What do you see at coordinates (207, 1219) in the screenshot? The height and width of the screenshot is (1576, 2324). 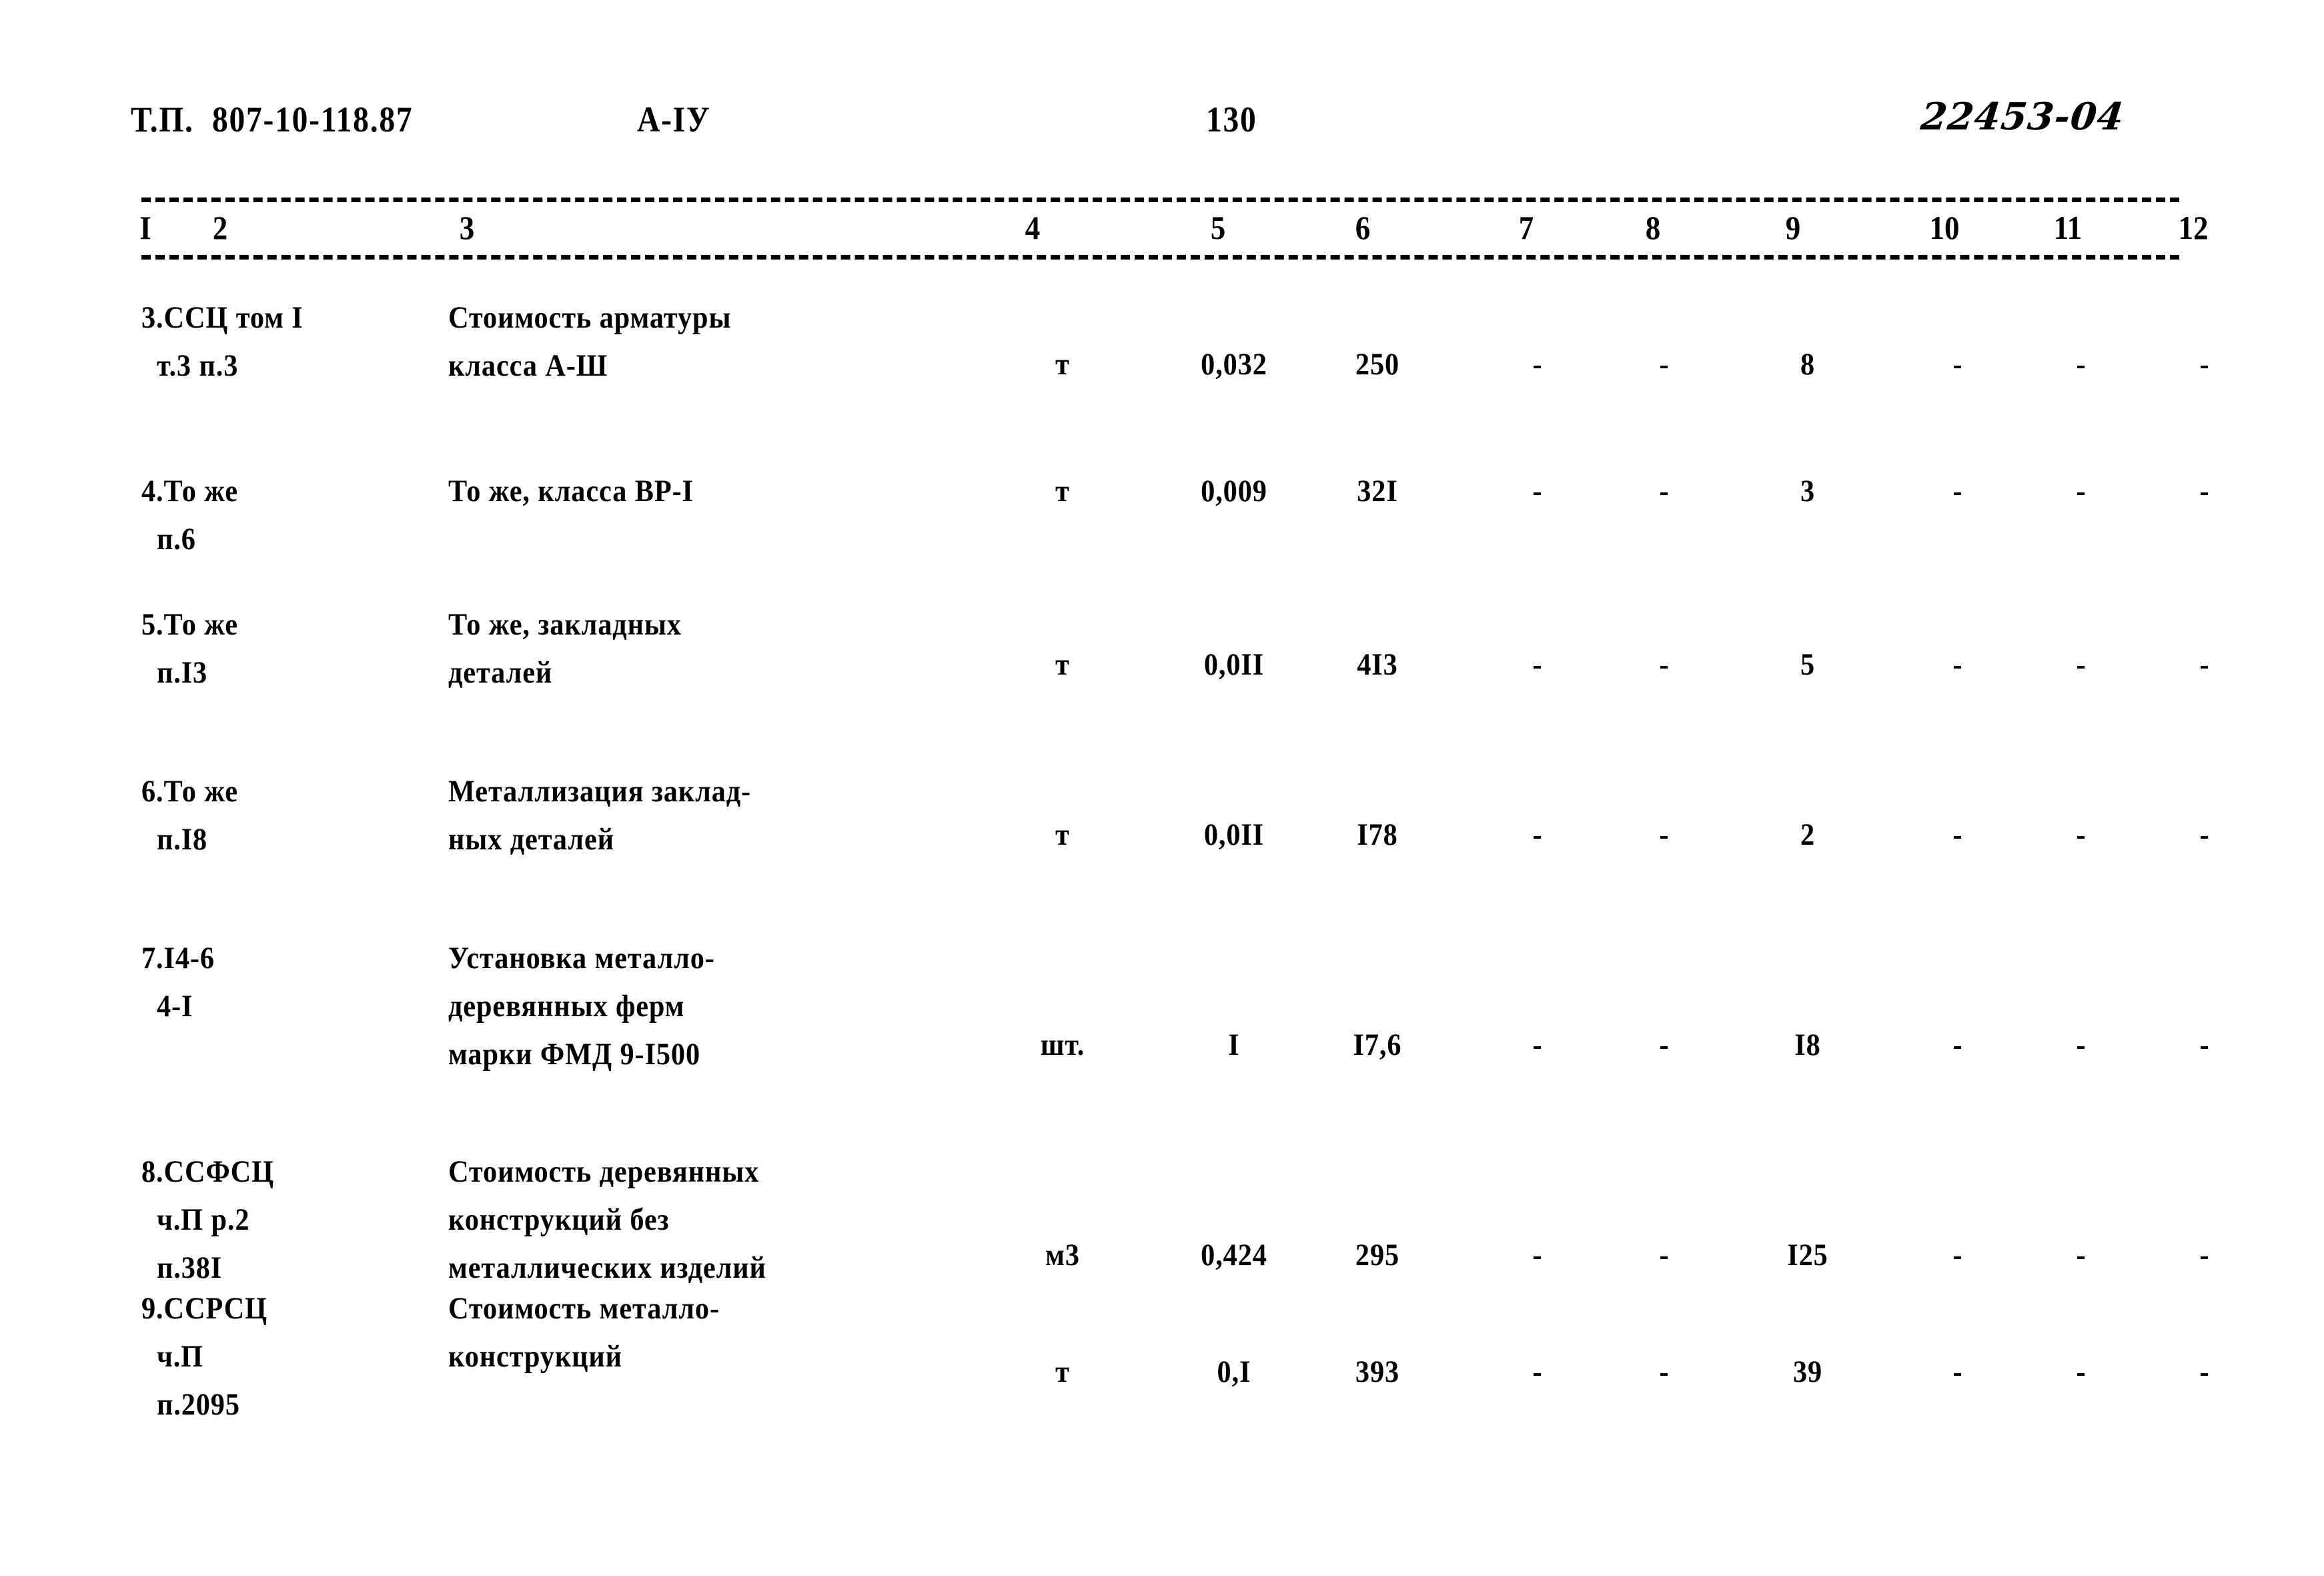 I see `row-reference: 8.ССФСЦ ч.П р.2 п.38I` at bounding box center [207, 1219].